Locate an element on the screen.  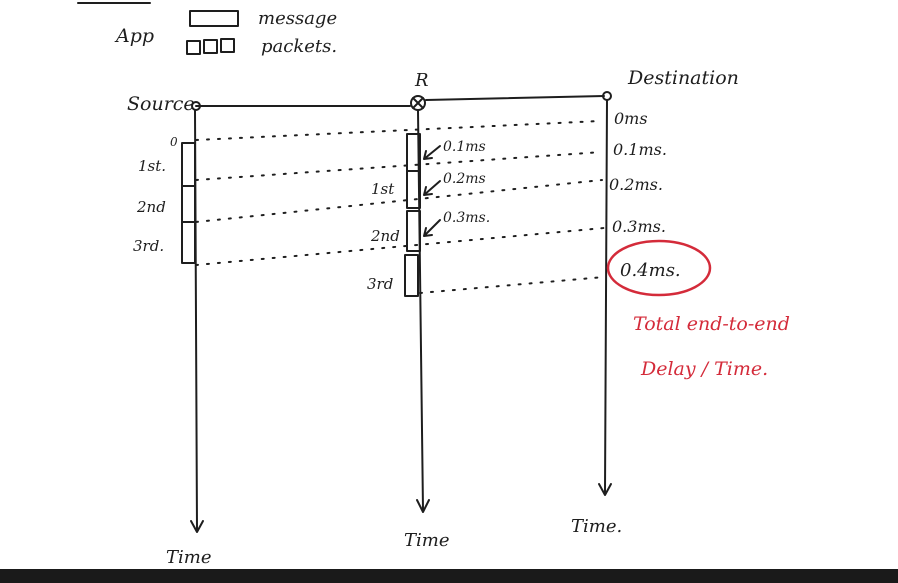
annotation-line-1: Total end-to-end is located at coordinates (711, 324).